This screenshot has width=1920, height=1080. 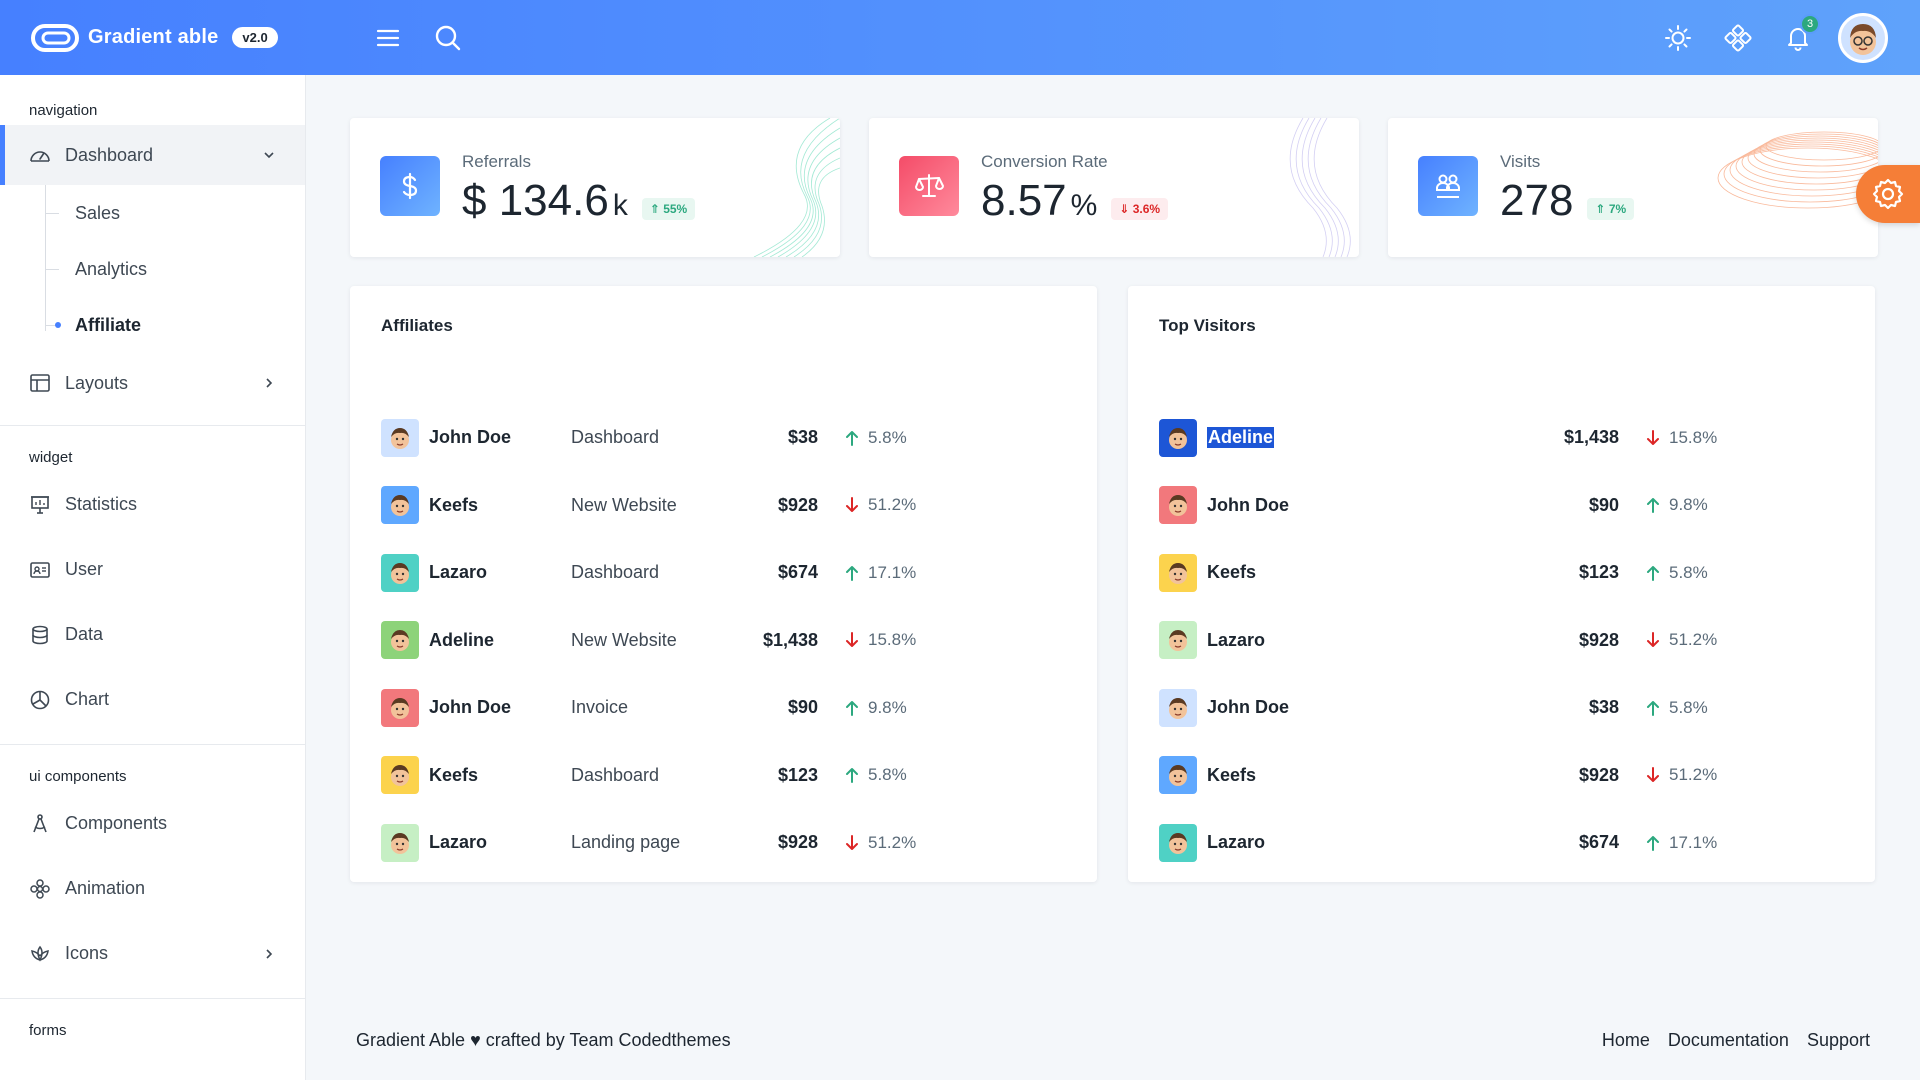 I want to click on footer-link-documentation: Documentation, so click(x=1728, y=1040).